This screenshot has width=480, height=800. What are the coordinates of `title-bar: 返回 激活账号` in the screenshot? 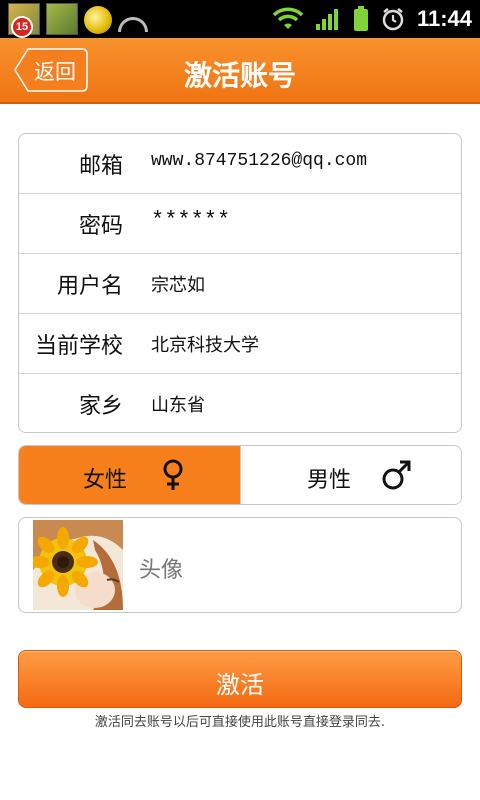 It's located at (240, 71).